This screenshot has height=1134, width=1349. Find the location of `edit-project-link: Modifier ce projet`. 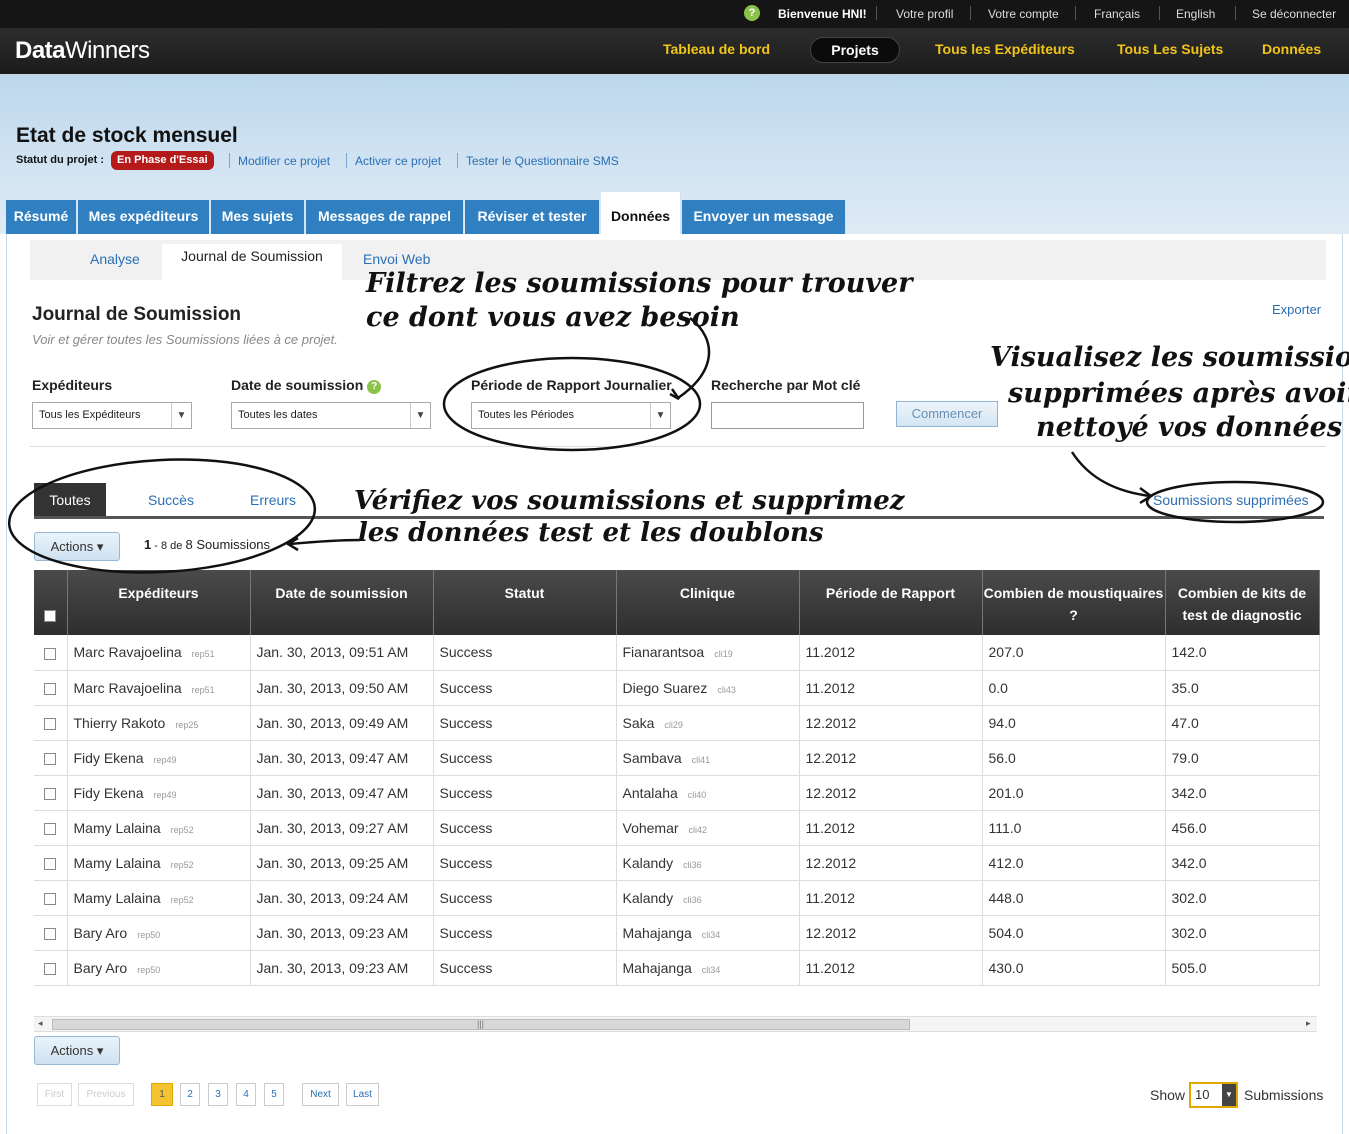

edit-project-link: Modifier ce projet is located at coordinates (284, 161).